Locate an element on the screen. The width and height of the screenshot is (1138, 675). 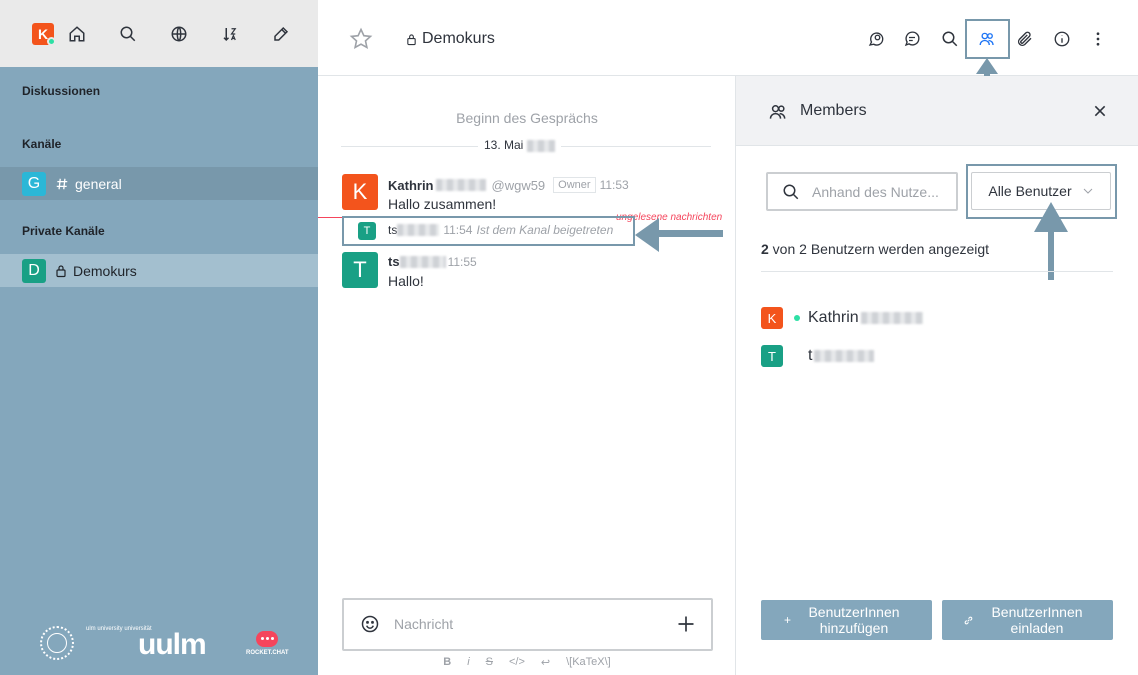
favorite-star-icon is located at coordinates (361, 41).